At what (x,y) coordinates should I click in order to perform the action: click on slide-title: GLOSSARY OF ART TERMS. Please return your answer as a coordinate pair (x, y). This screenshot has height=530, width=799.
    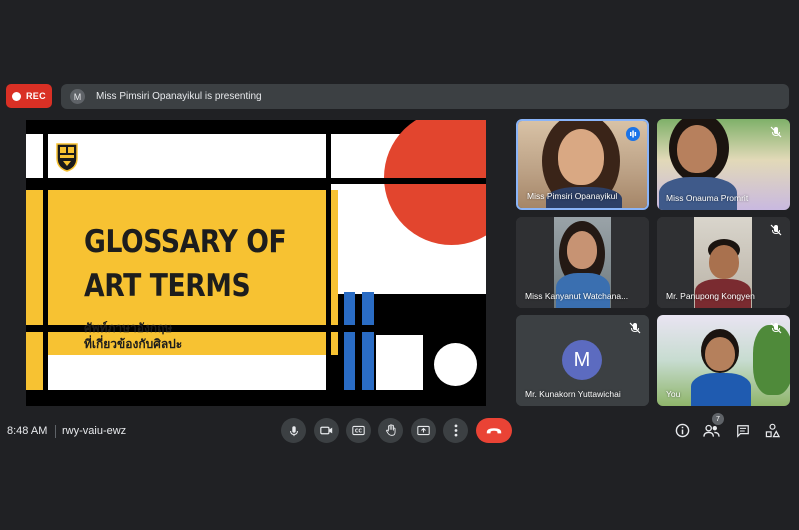
    Looking at the image, I should click on (185, 264).